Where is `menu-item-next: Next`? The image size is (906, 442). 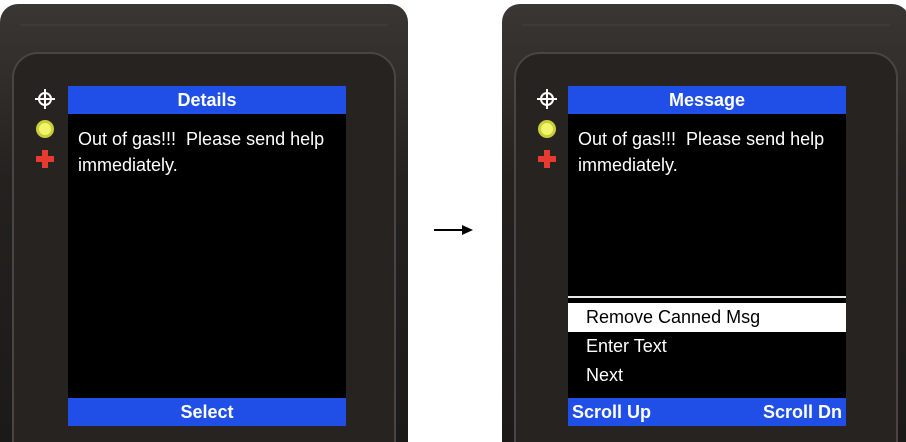 menu-item-next: Next is located at coordinates (707, 375).